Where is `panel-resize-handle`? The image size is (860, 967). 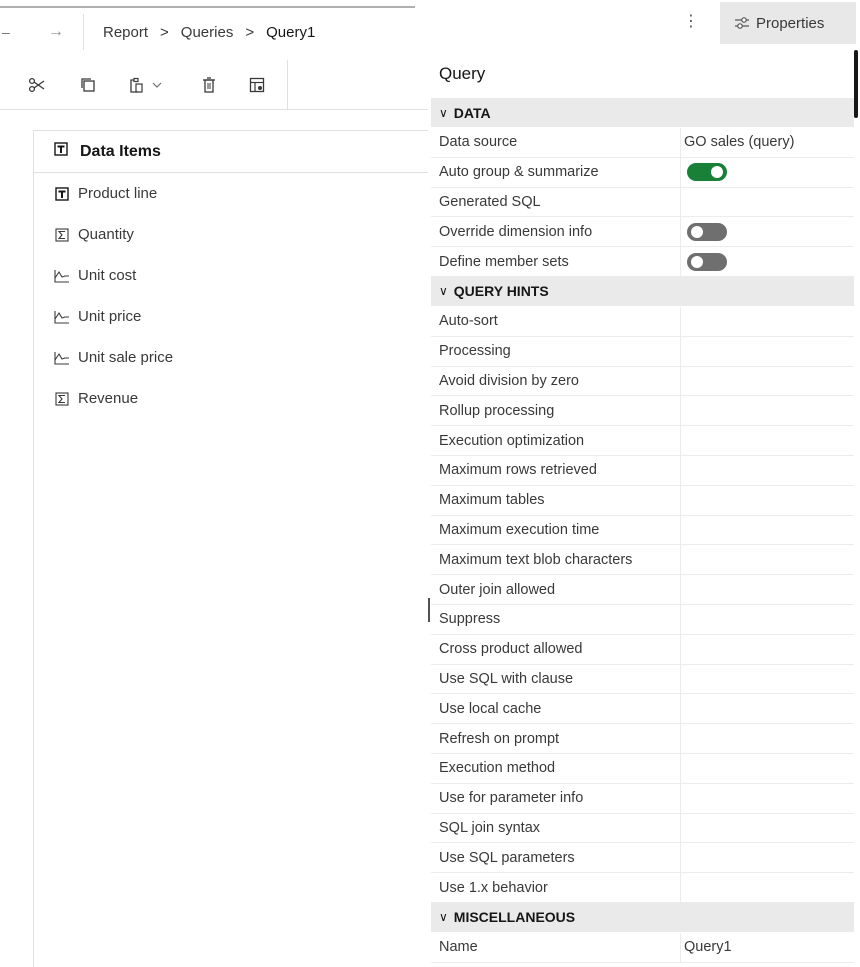 panel-resize-handle is located at coordinates (429, 610).